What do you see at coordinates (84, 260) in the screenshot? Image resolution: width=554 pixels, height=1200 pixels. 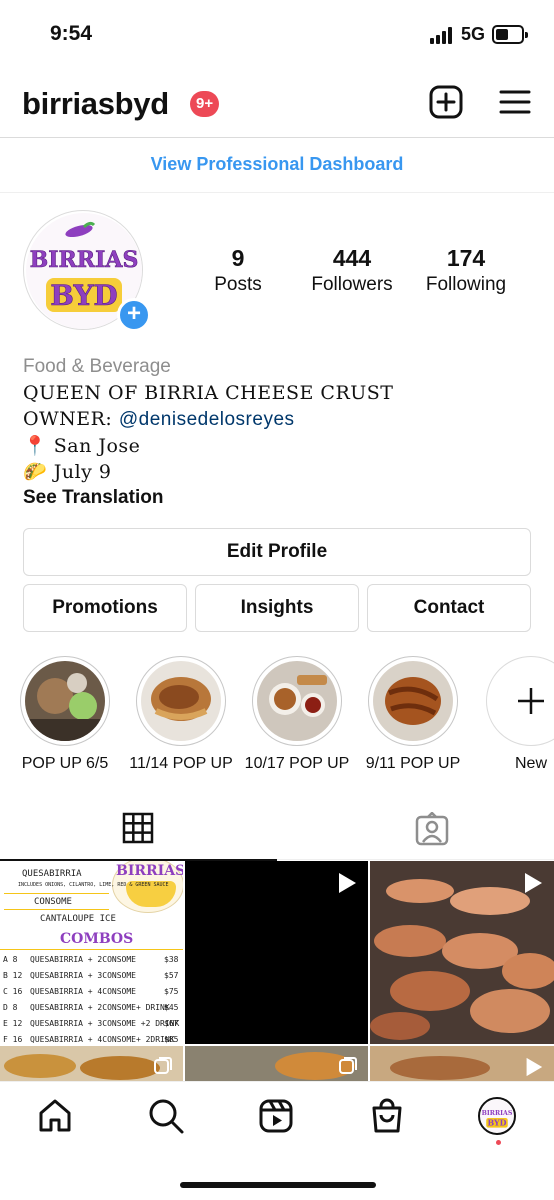 I see `logo-text-top: BIRRIAS` at bounding box center [84, 260].